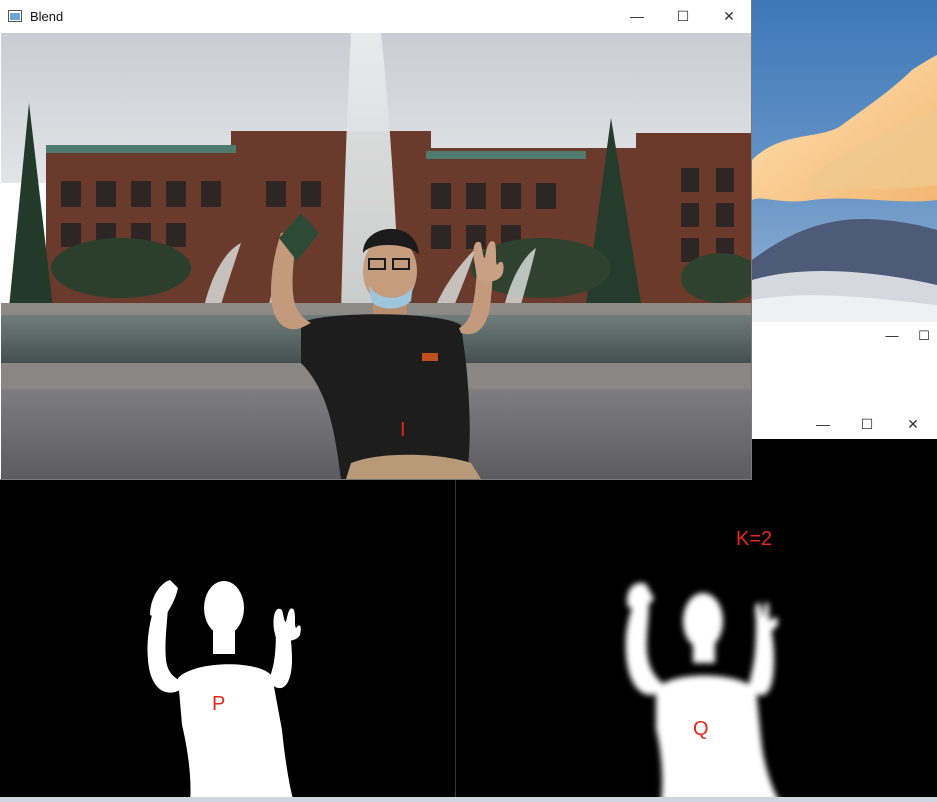 The image size is (937, 802). Describe the element at coordinates (701, 729) in the screenshot. I see `mask-q-label: Q` at that location.